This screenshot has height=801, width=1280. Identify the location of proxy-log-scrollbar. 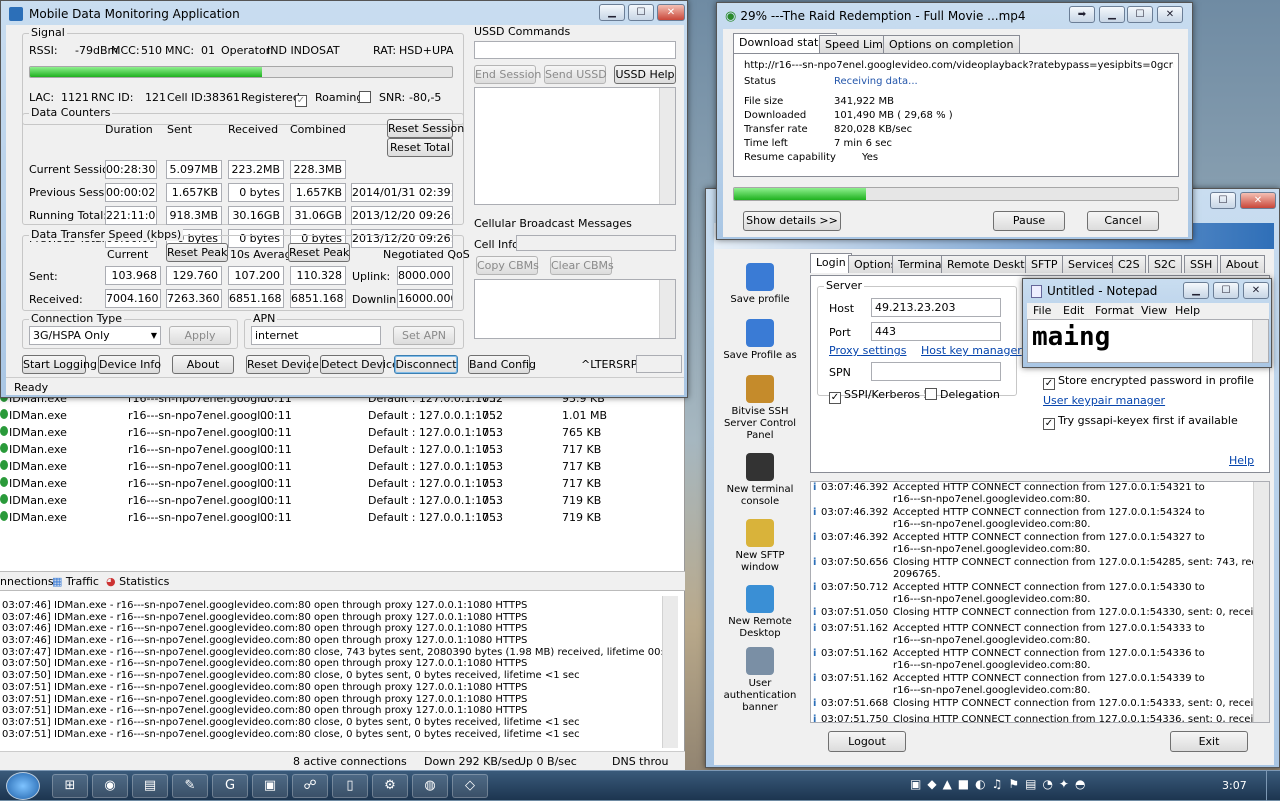
(670, 672).